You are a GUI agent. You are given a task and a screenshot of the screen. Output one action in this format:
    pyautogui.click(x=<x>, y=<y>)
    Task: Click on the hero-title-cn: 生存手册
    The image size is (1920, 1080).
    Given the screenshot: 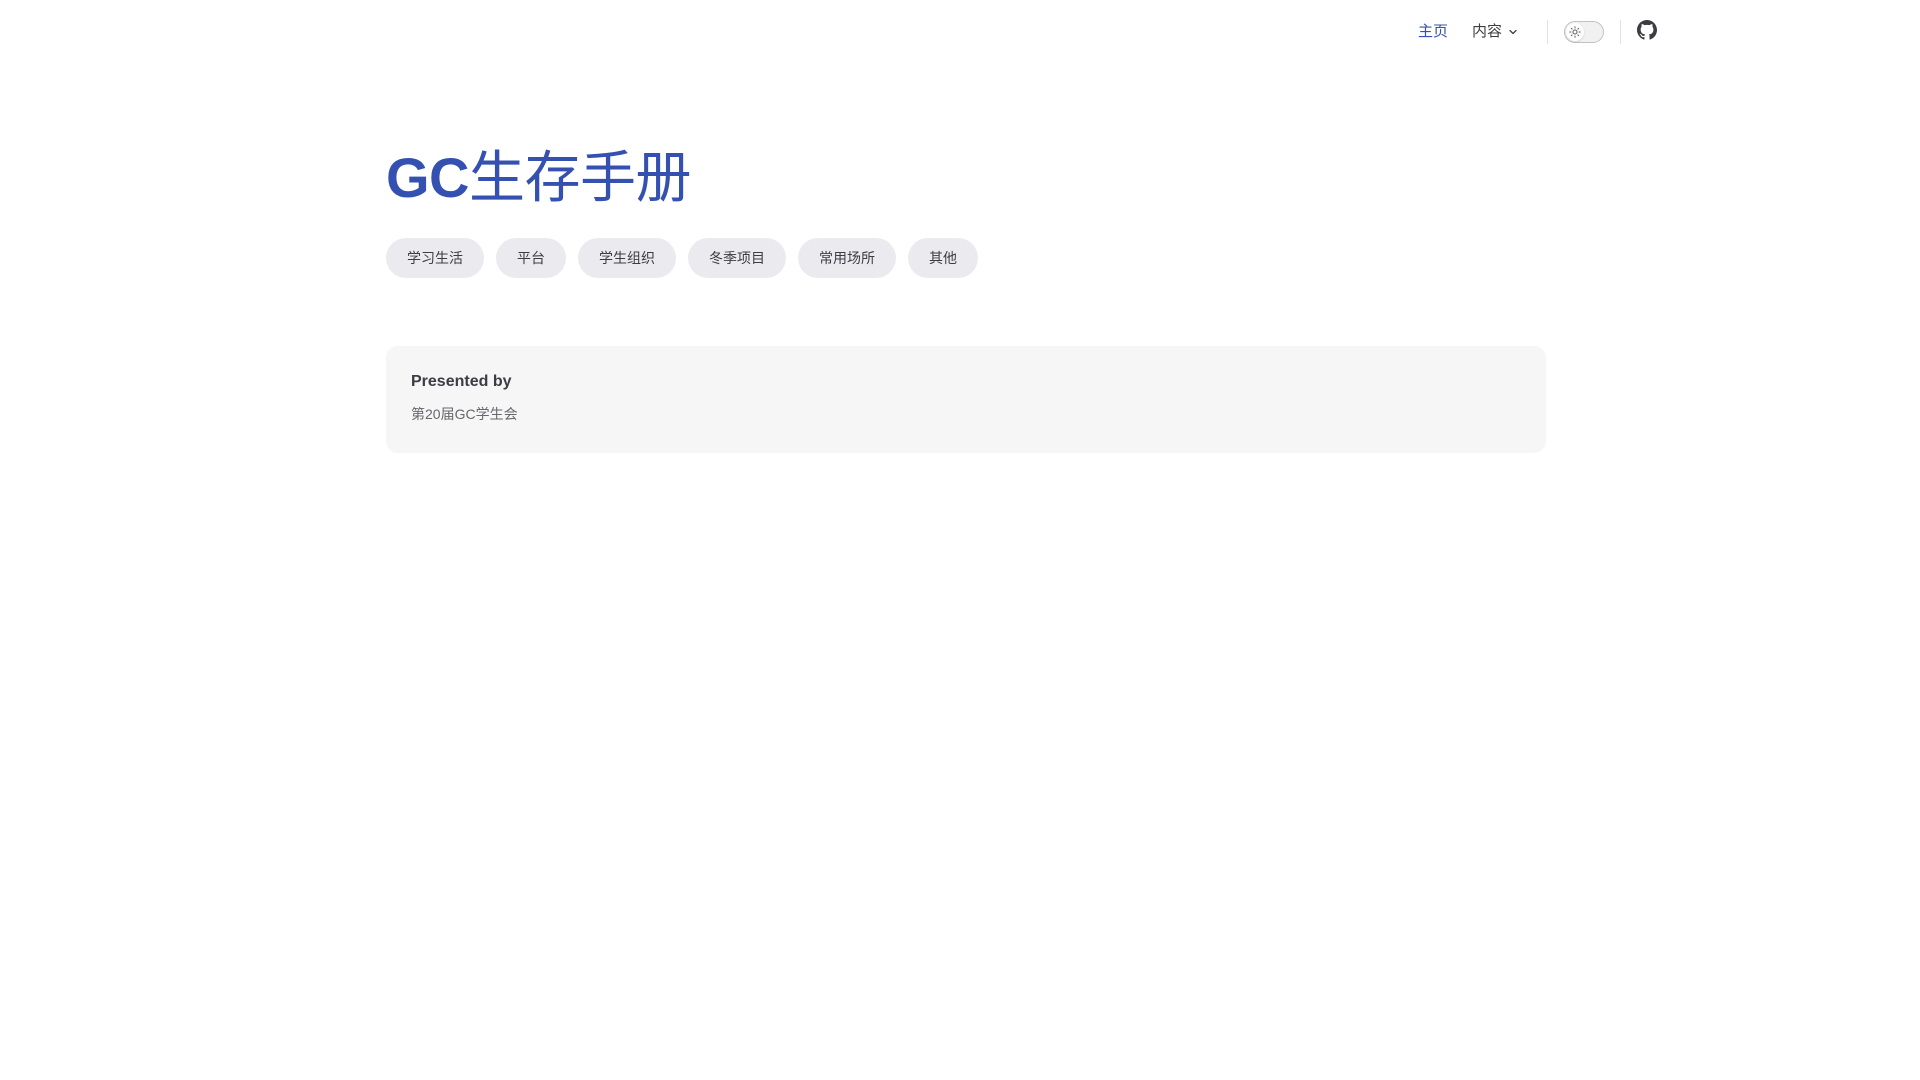 What is the action you would take?
    pyautogui.click(x=580, y=177)
    